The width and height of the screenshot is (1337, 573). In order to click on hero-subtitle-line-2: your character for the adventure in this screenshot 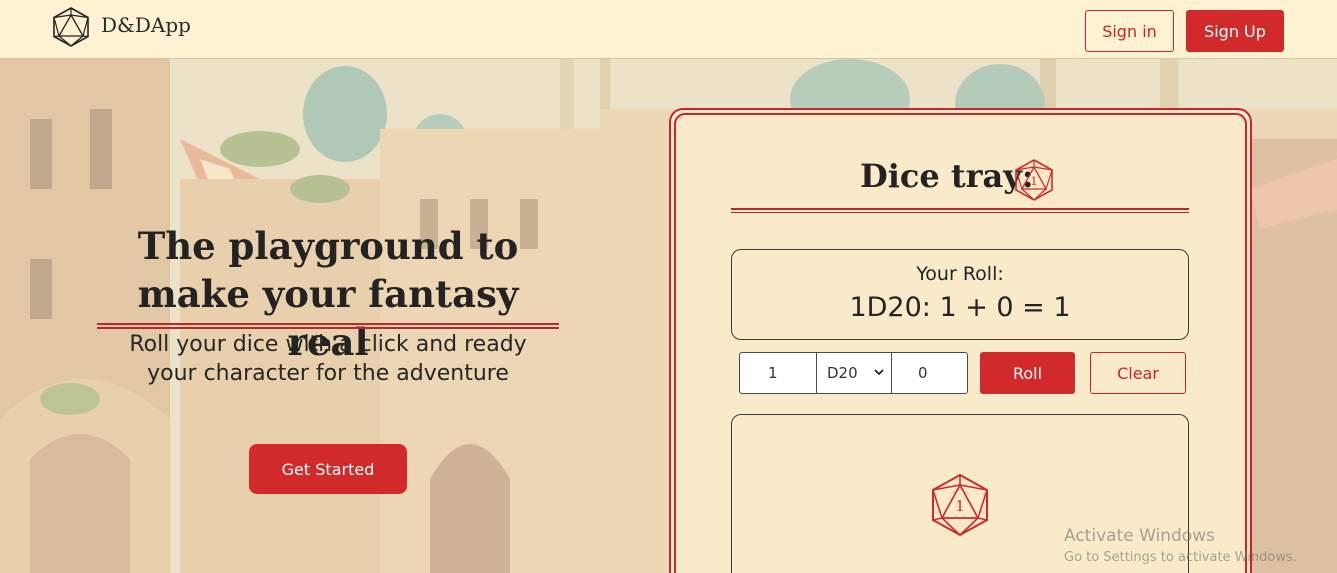, I will do `click(328, 373)`.